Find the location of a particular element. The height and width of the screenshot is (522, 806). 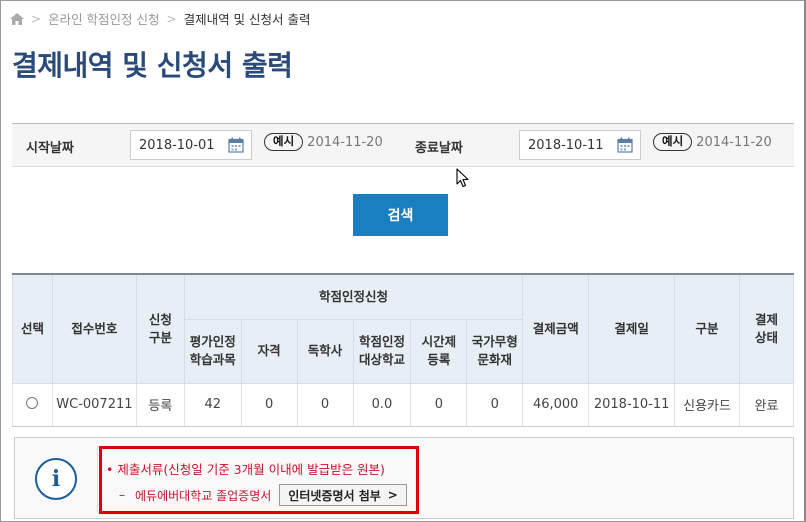

header-pay-date: 결제일 is located at coordinates (632, 328).